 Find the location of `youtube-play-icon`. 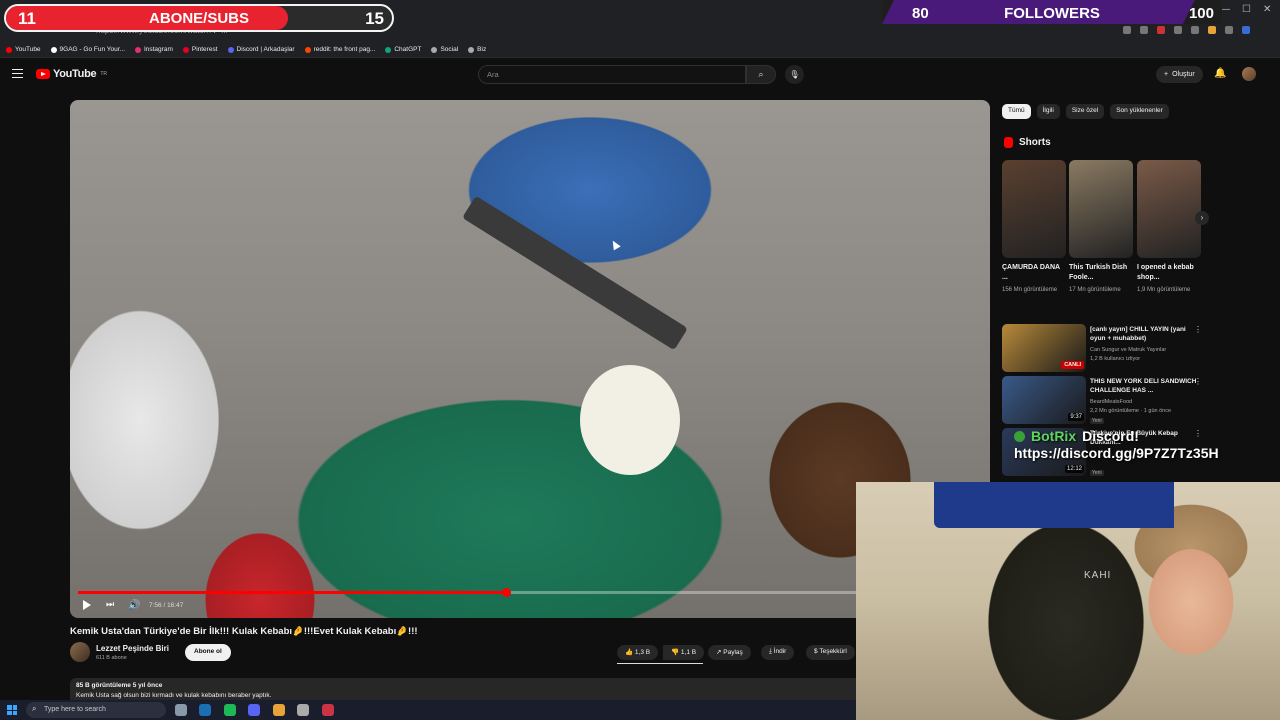

youtube-play-icon is located at coordinates (43, 74).